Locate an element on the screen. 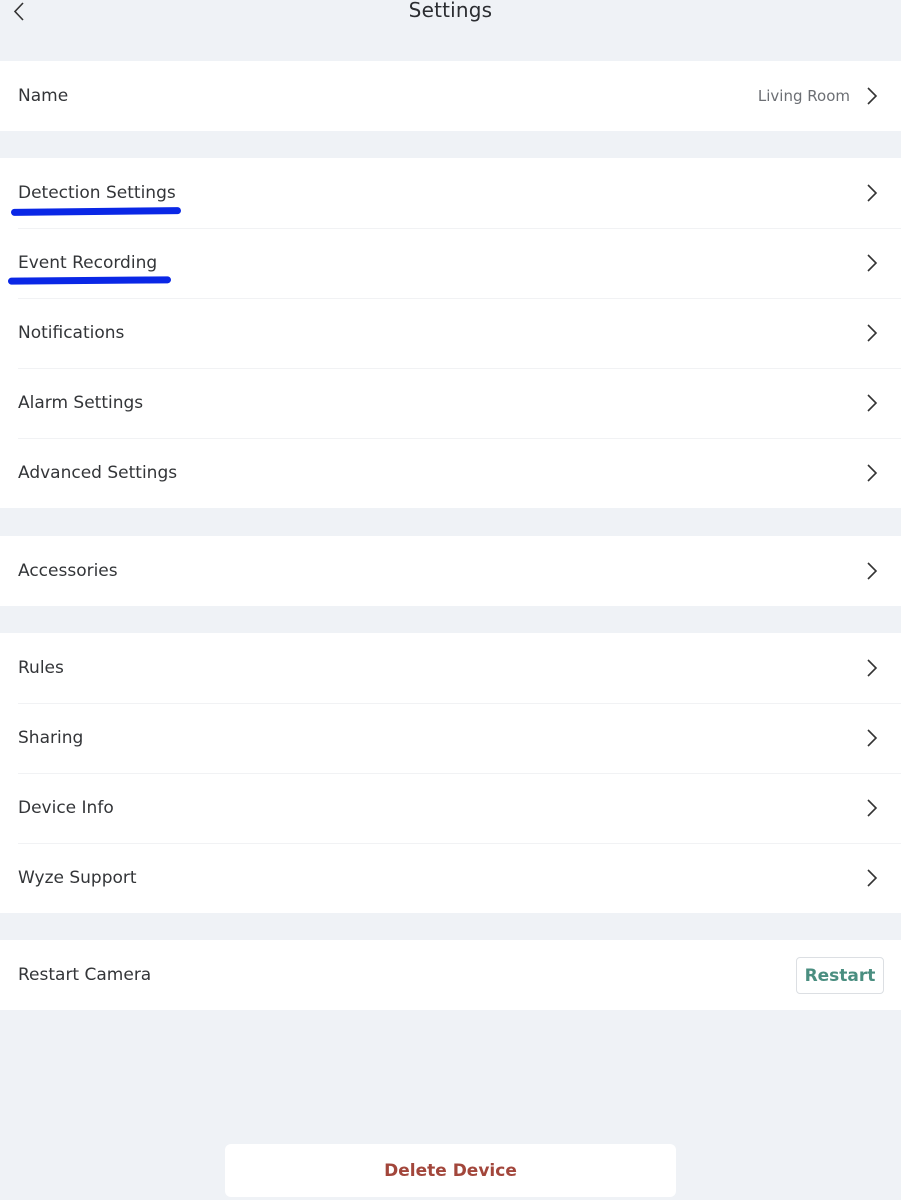 This screenshot has height=1200, width=901. row-detection-settings: Detection Settings is located at coordinates (450, 193).